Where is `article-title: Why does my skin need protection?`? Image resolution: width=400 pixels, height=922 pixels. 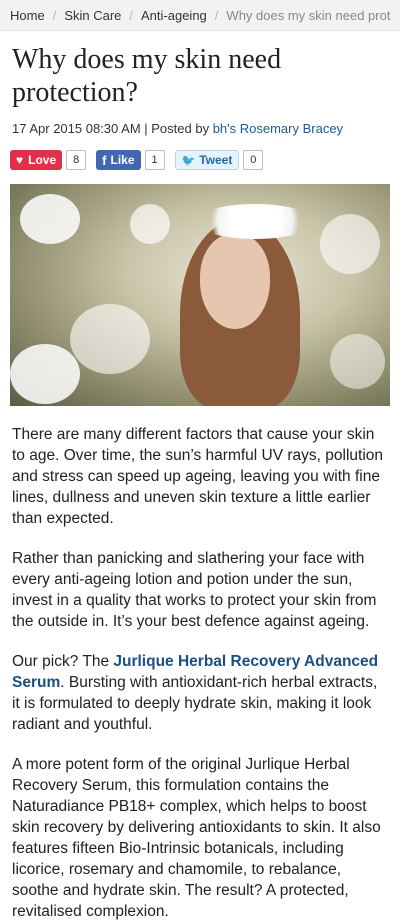 article-title: Why does my skin need protection? is located at coordinates (147, 76).